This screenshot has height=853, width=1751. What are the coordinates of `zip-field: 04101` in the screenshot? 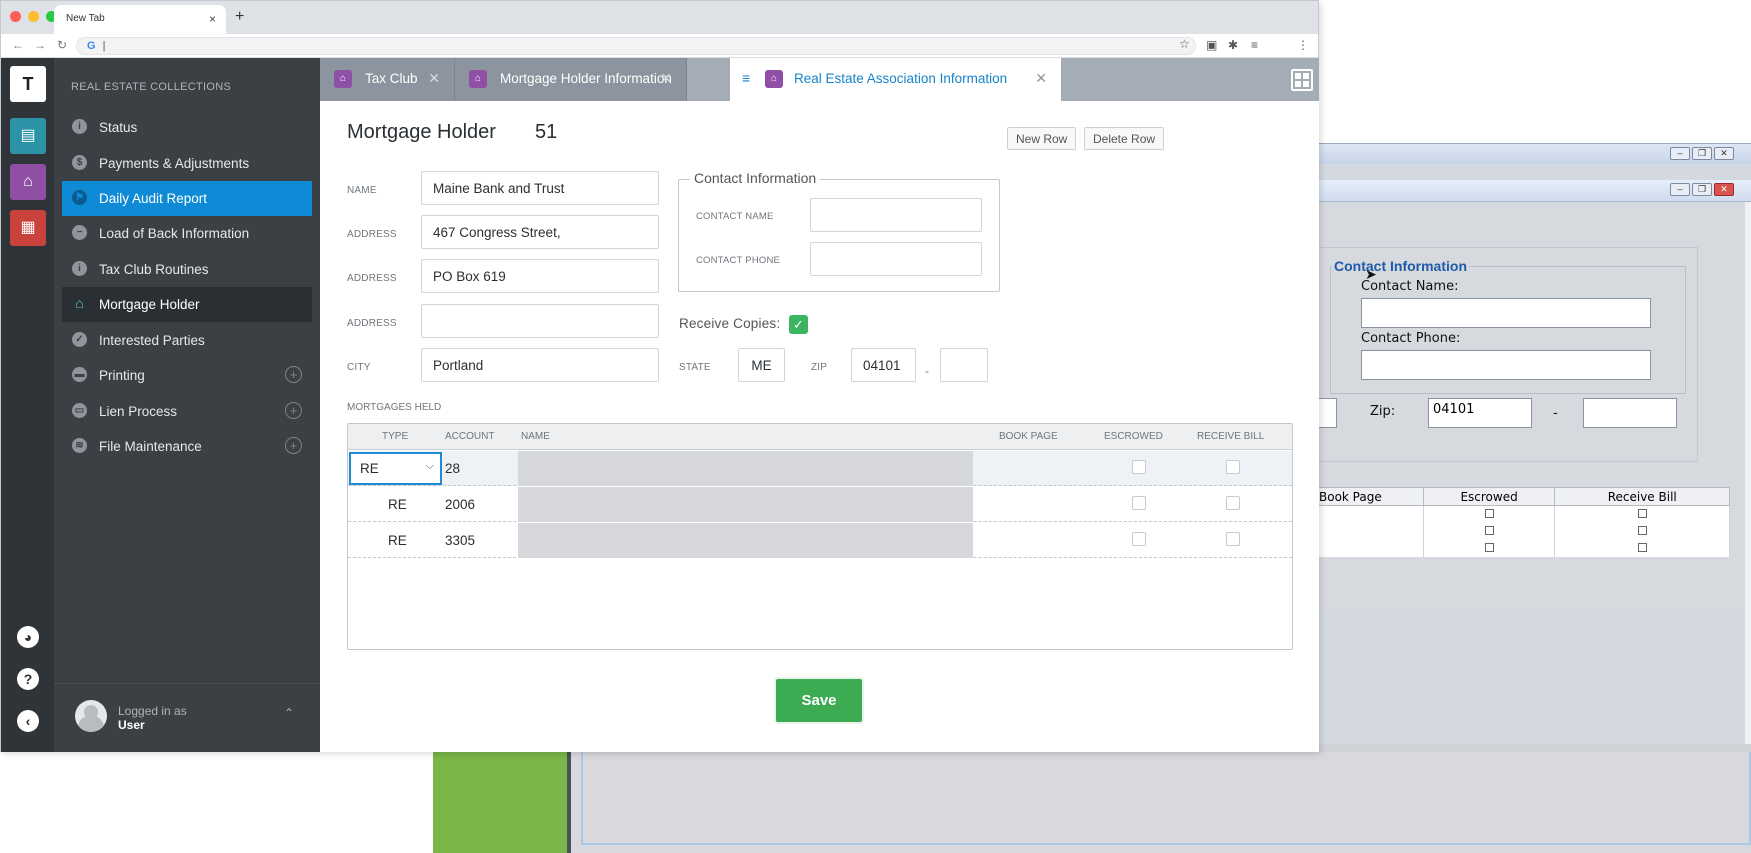 It's located at (883, 365).